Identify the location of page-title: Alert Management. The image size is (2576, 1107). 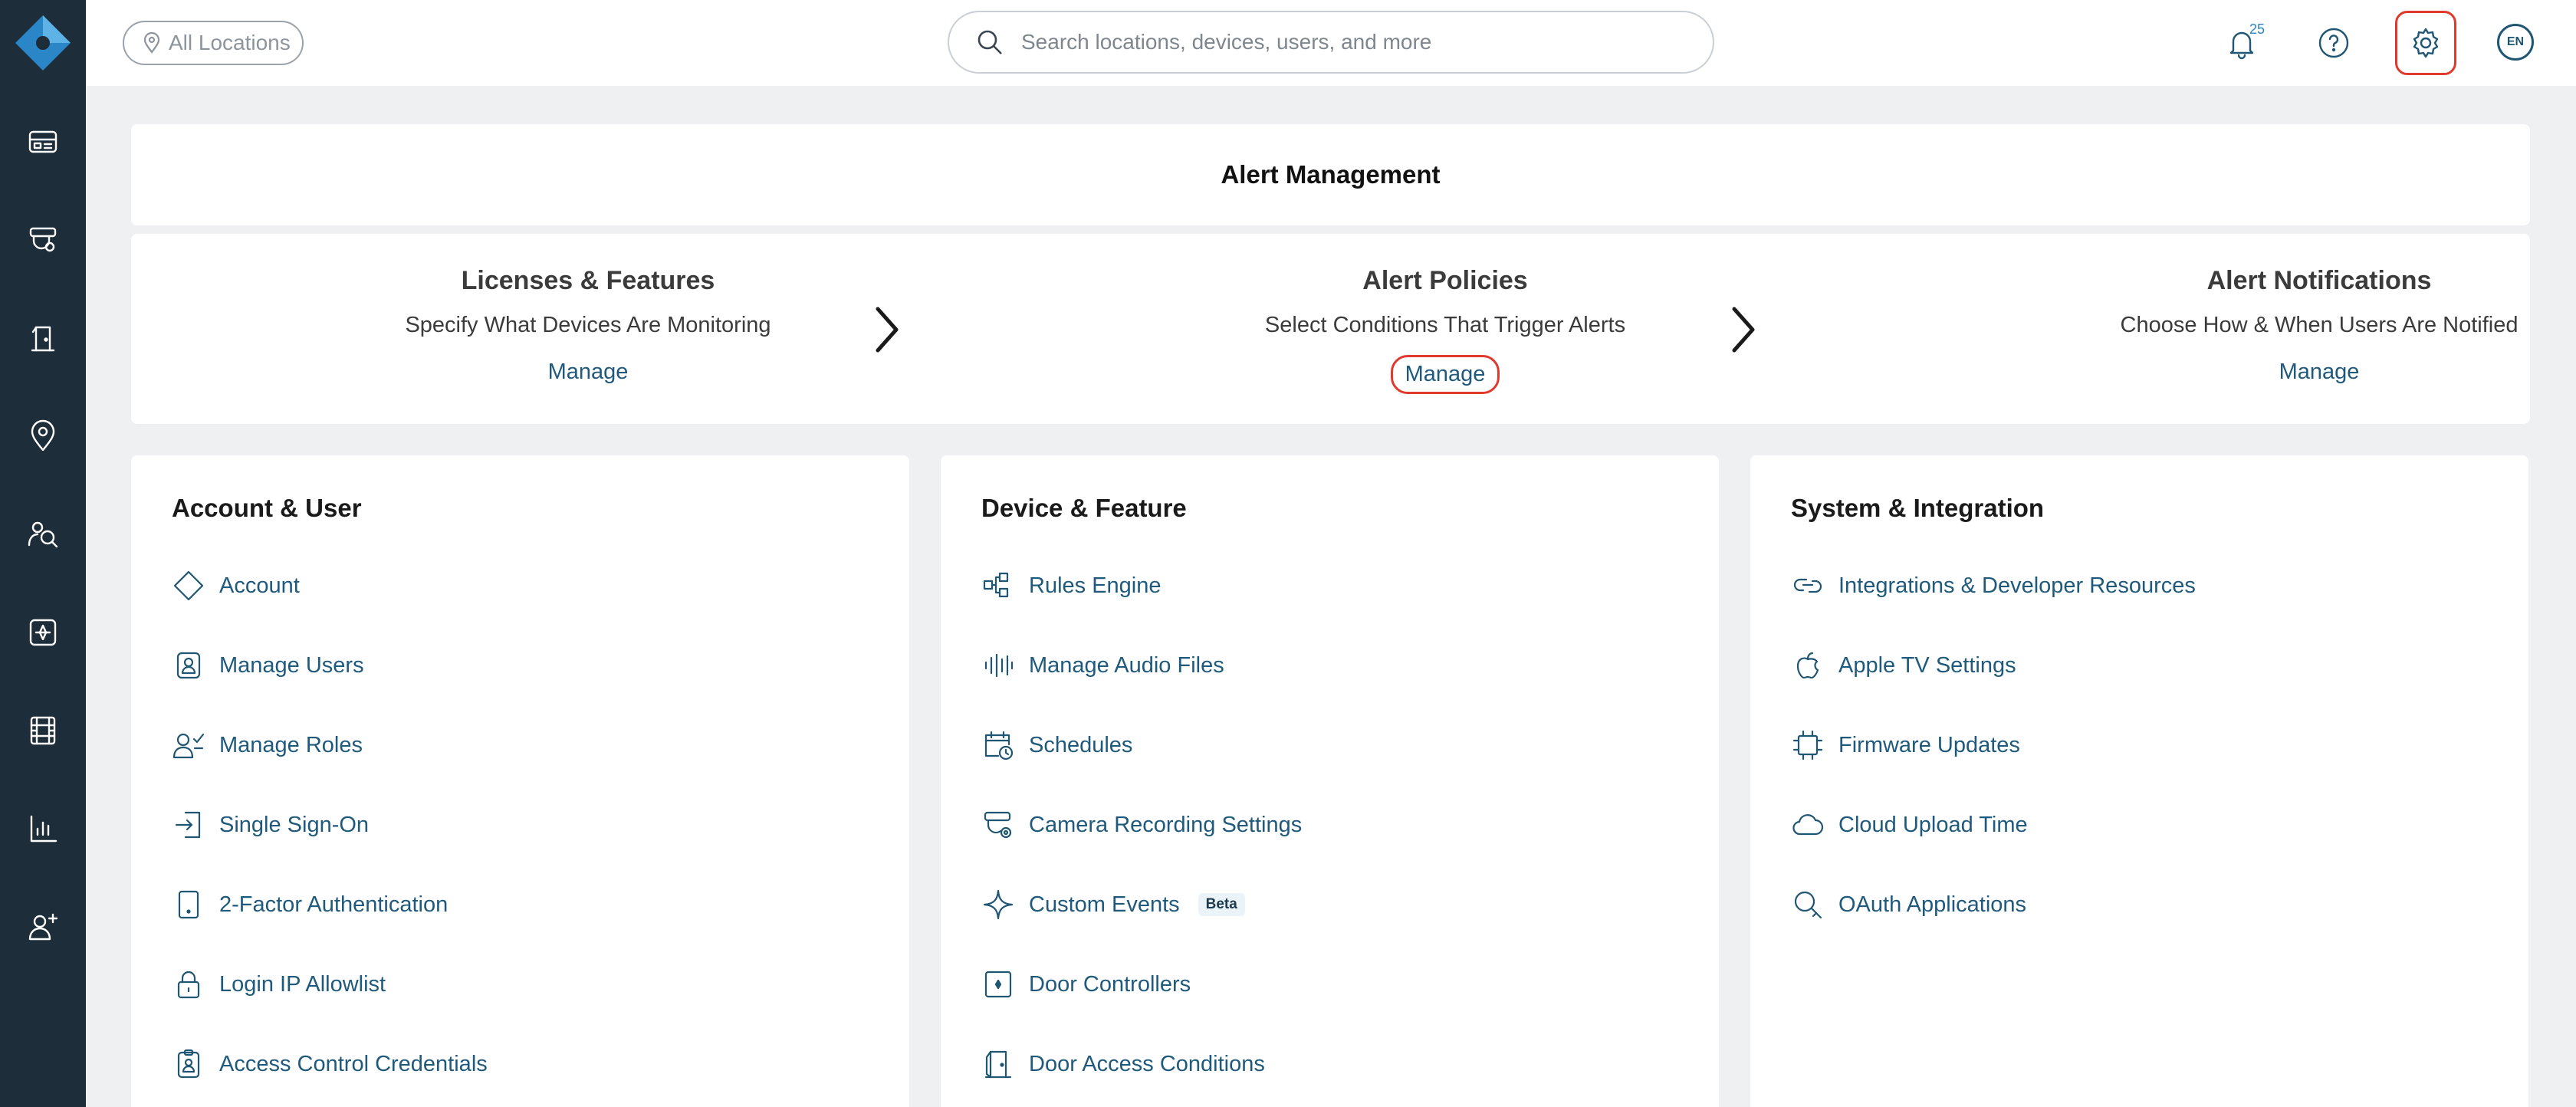
(1331, 174).